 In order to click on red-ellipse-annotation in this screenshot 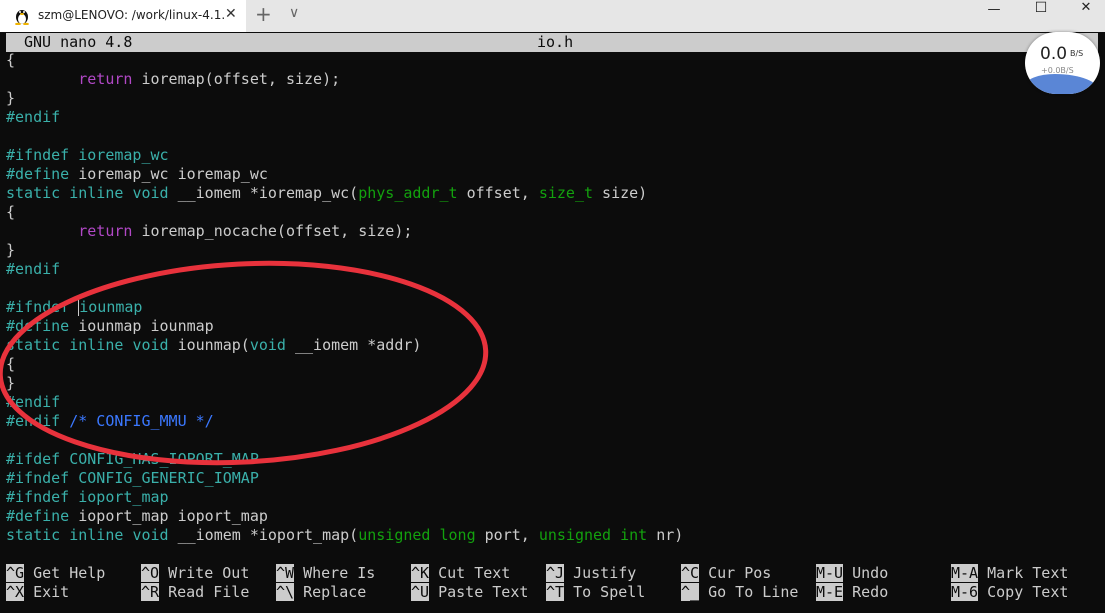, I will do `click(244, 363)`.